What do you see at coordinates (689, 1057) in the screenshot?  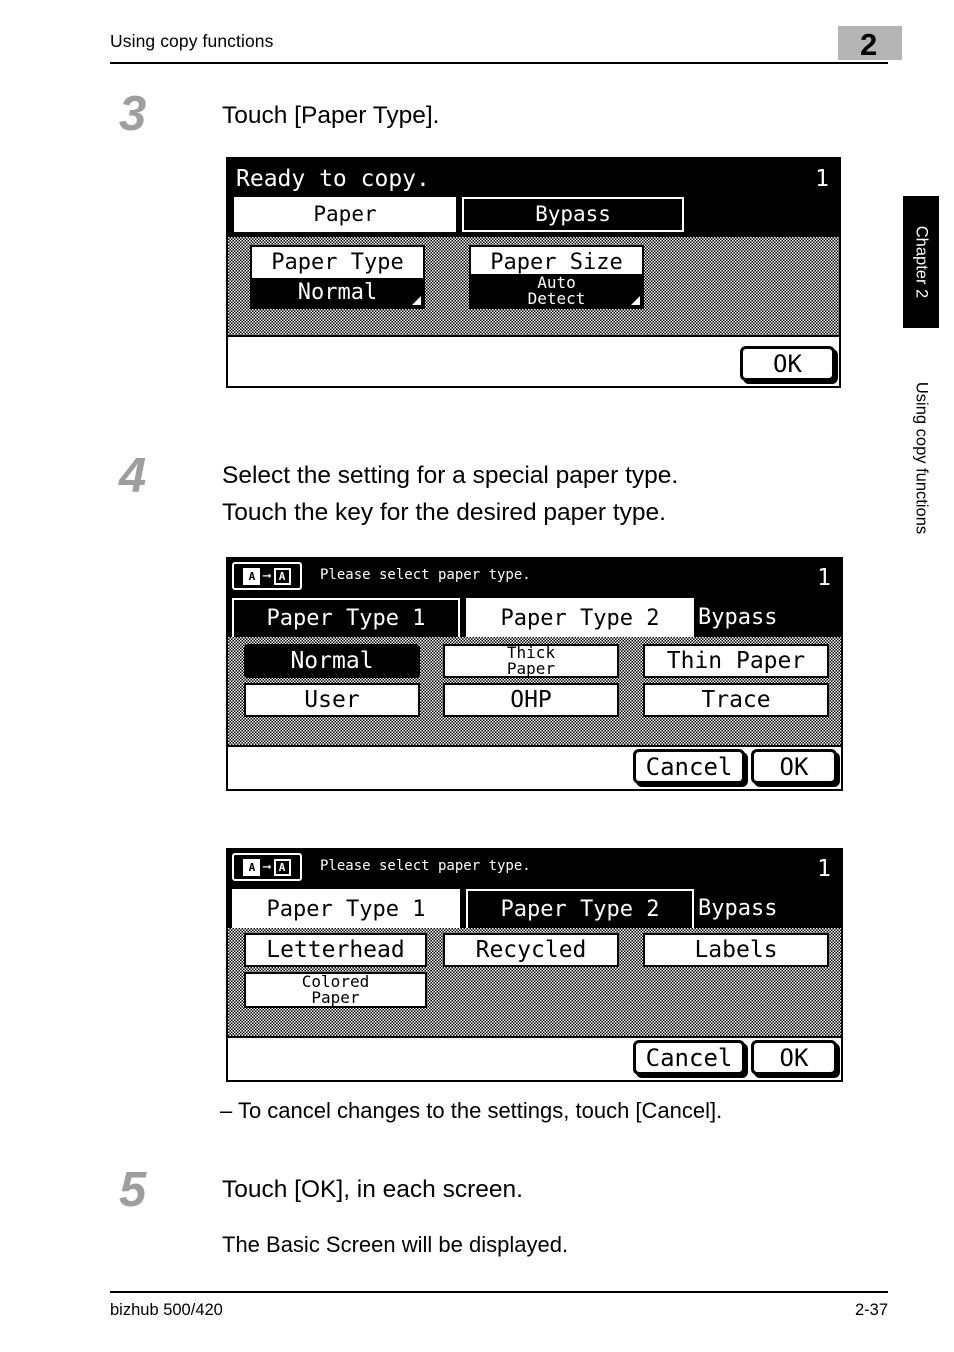 I see `lcd3-cancel-button: Cancel` at bounding box center [689, 1057].